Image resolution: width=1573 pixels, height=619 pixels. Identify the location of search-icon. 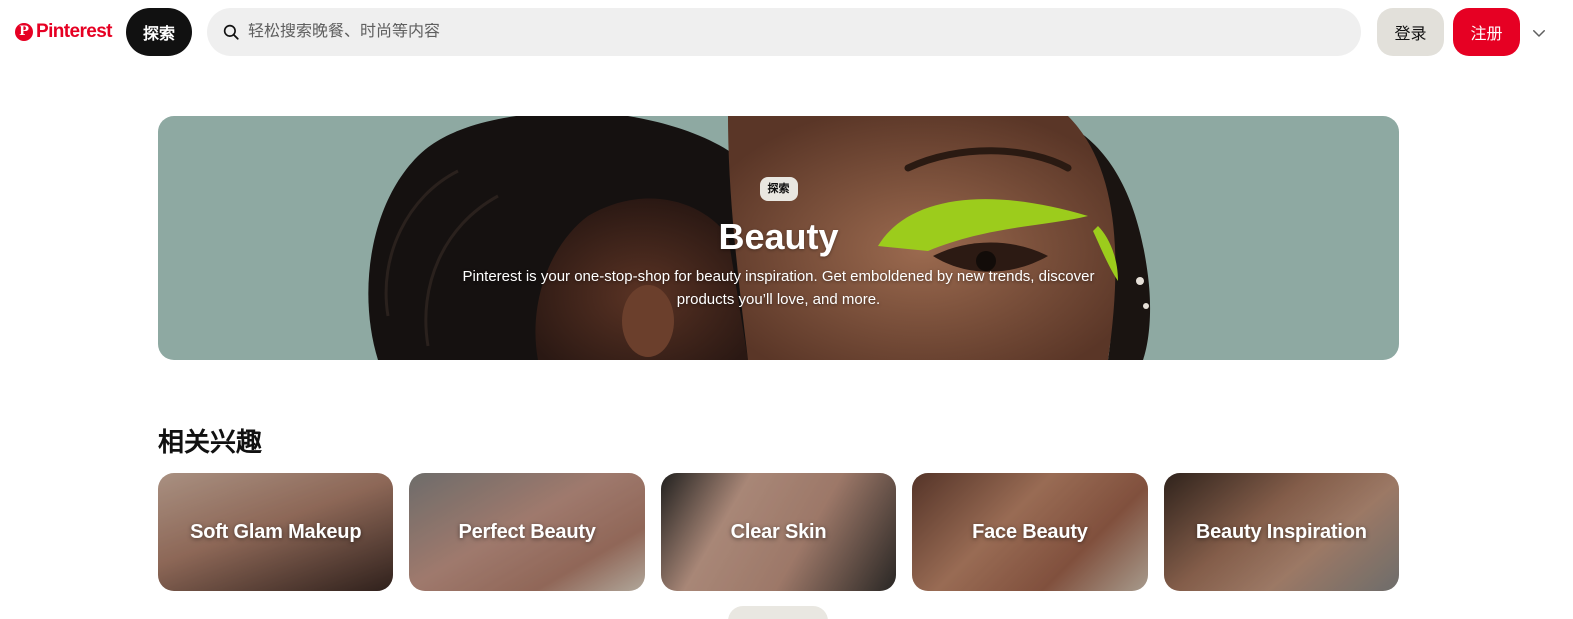
(231, 32).